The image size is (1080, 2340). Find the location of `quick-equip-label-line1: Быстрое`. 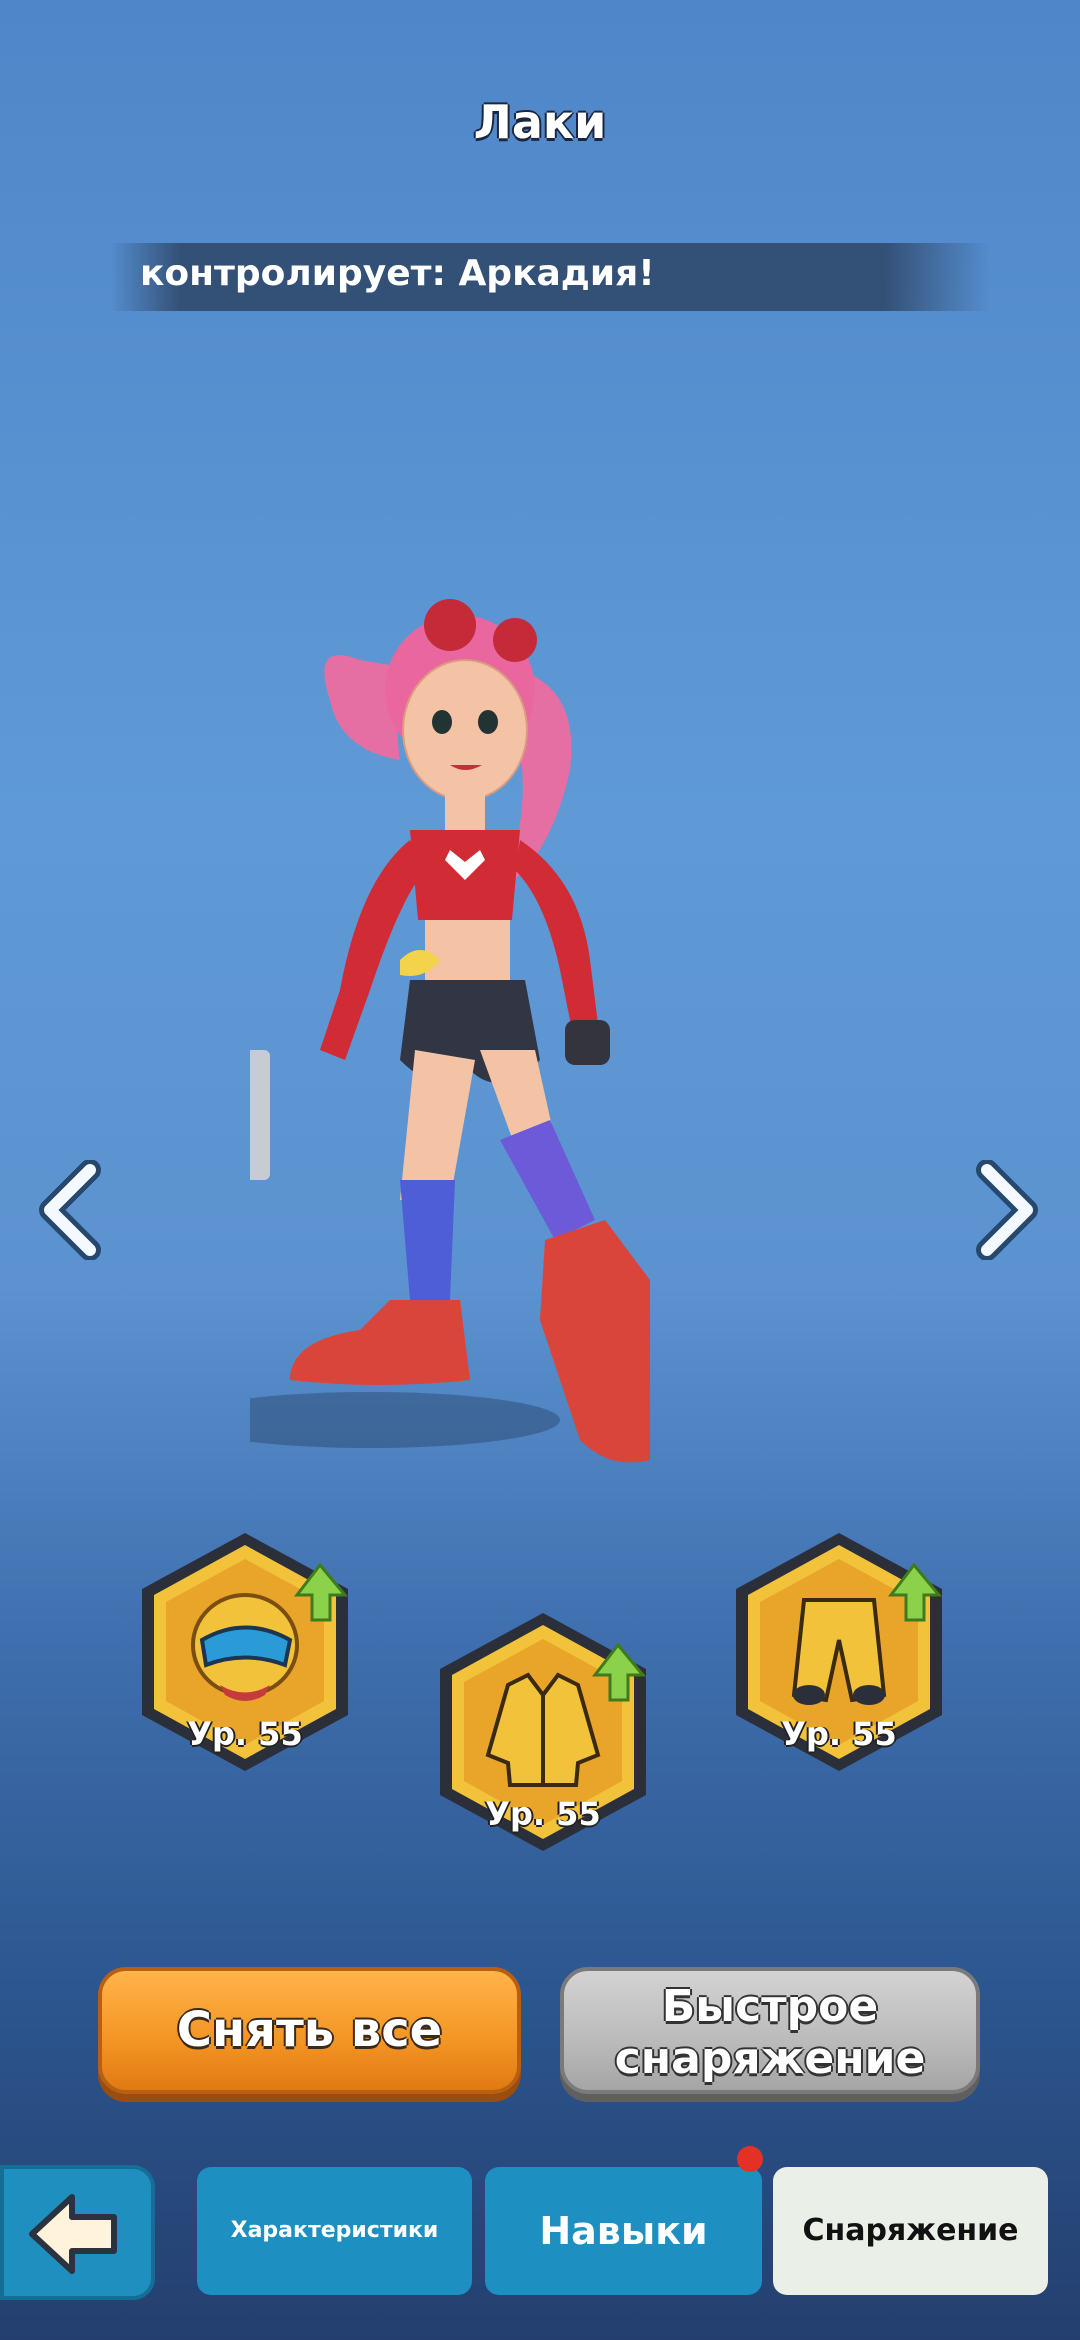

quick-equip-label-line1: Быстрое is located at coordinates (770, 2006).